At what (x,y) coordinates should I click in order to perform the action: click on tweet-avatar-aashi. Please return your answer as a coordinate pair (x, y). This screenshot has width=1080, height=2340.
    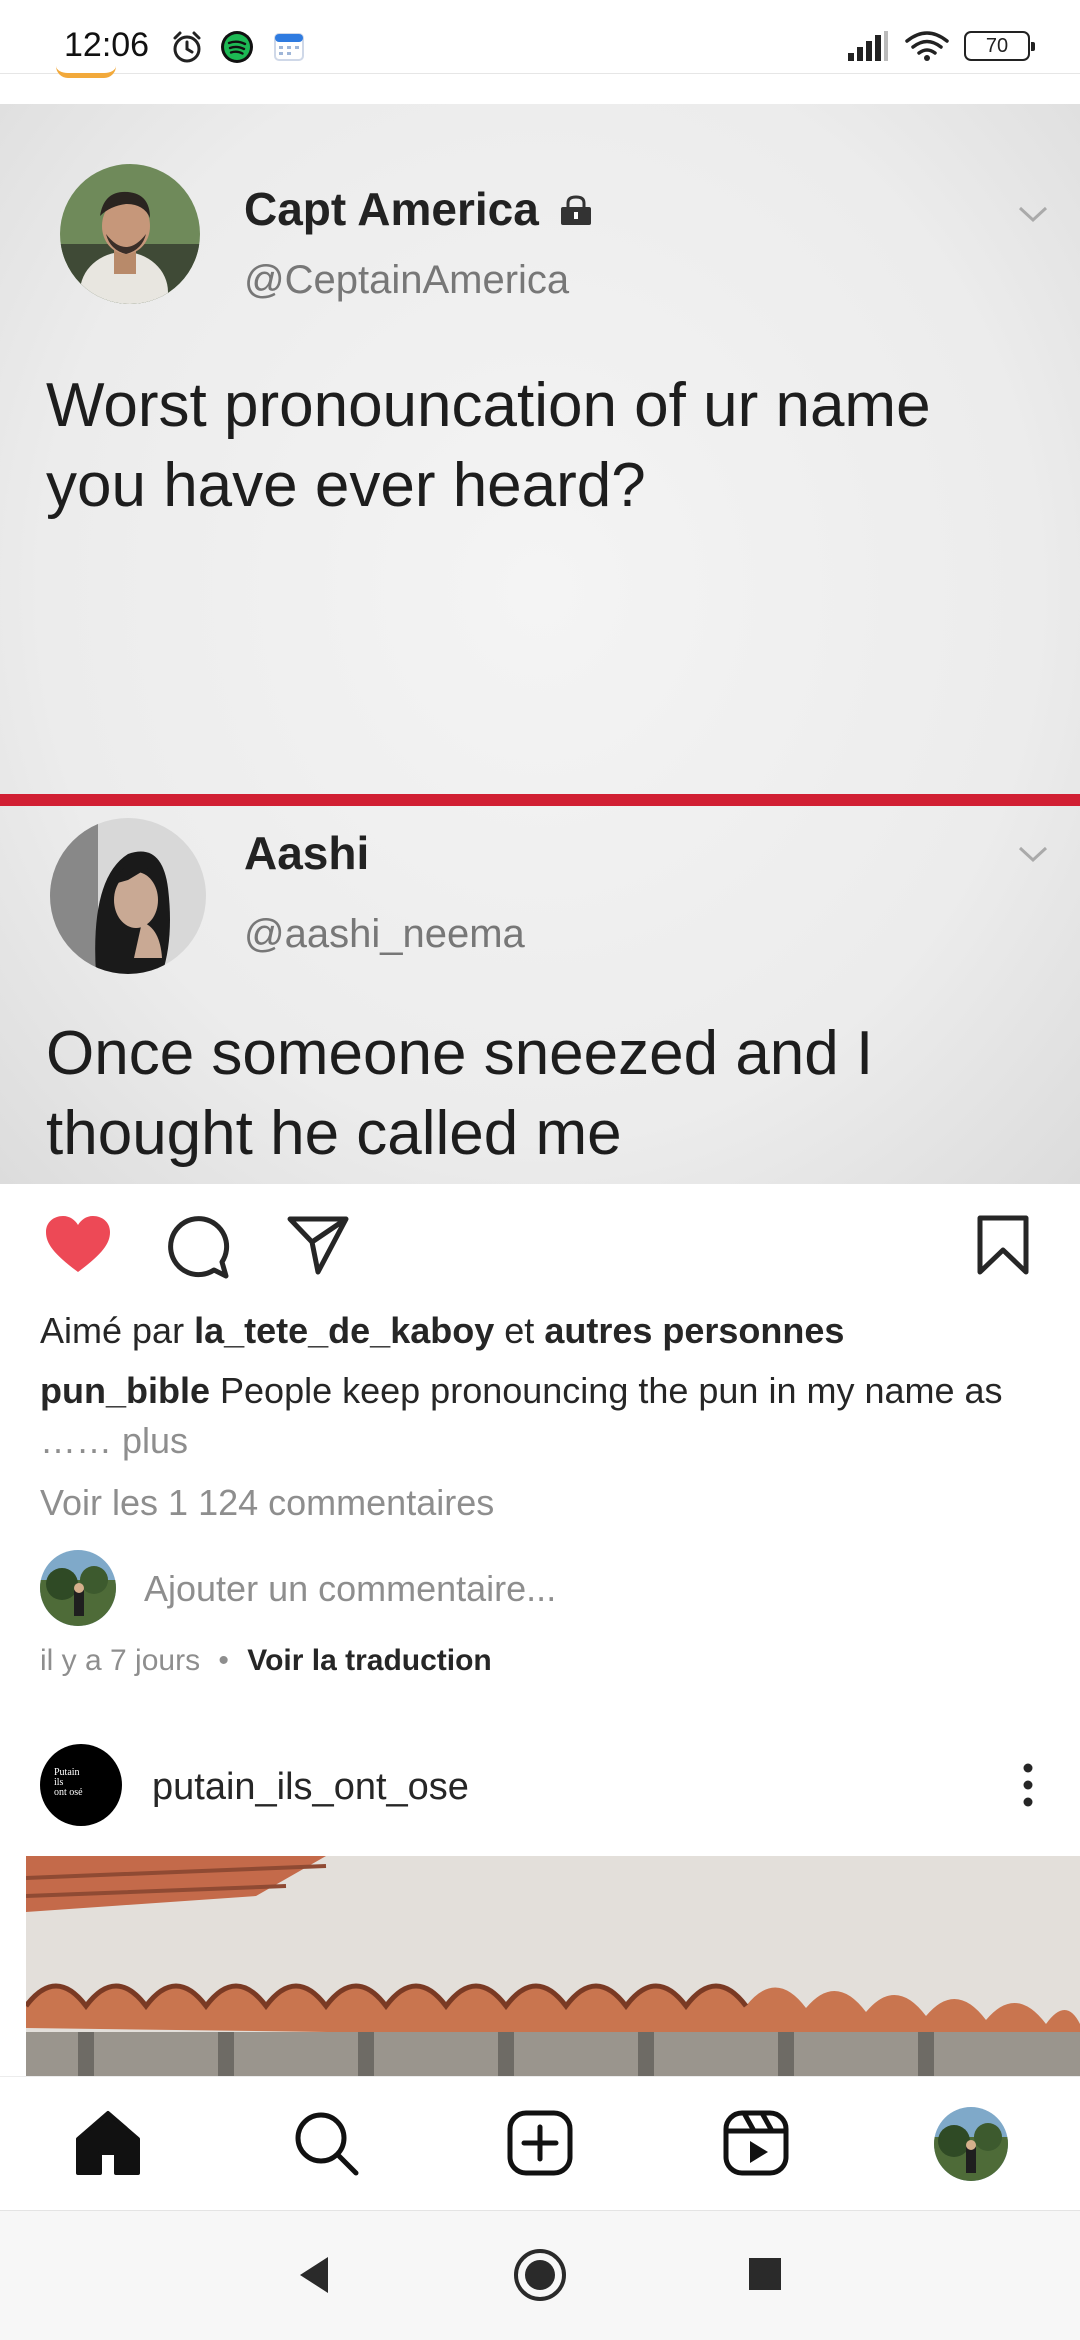
    Looking at the image, I should click on (128, 896).